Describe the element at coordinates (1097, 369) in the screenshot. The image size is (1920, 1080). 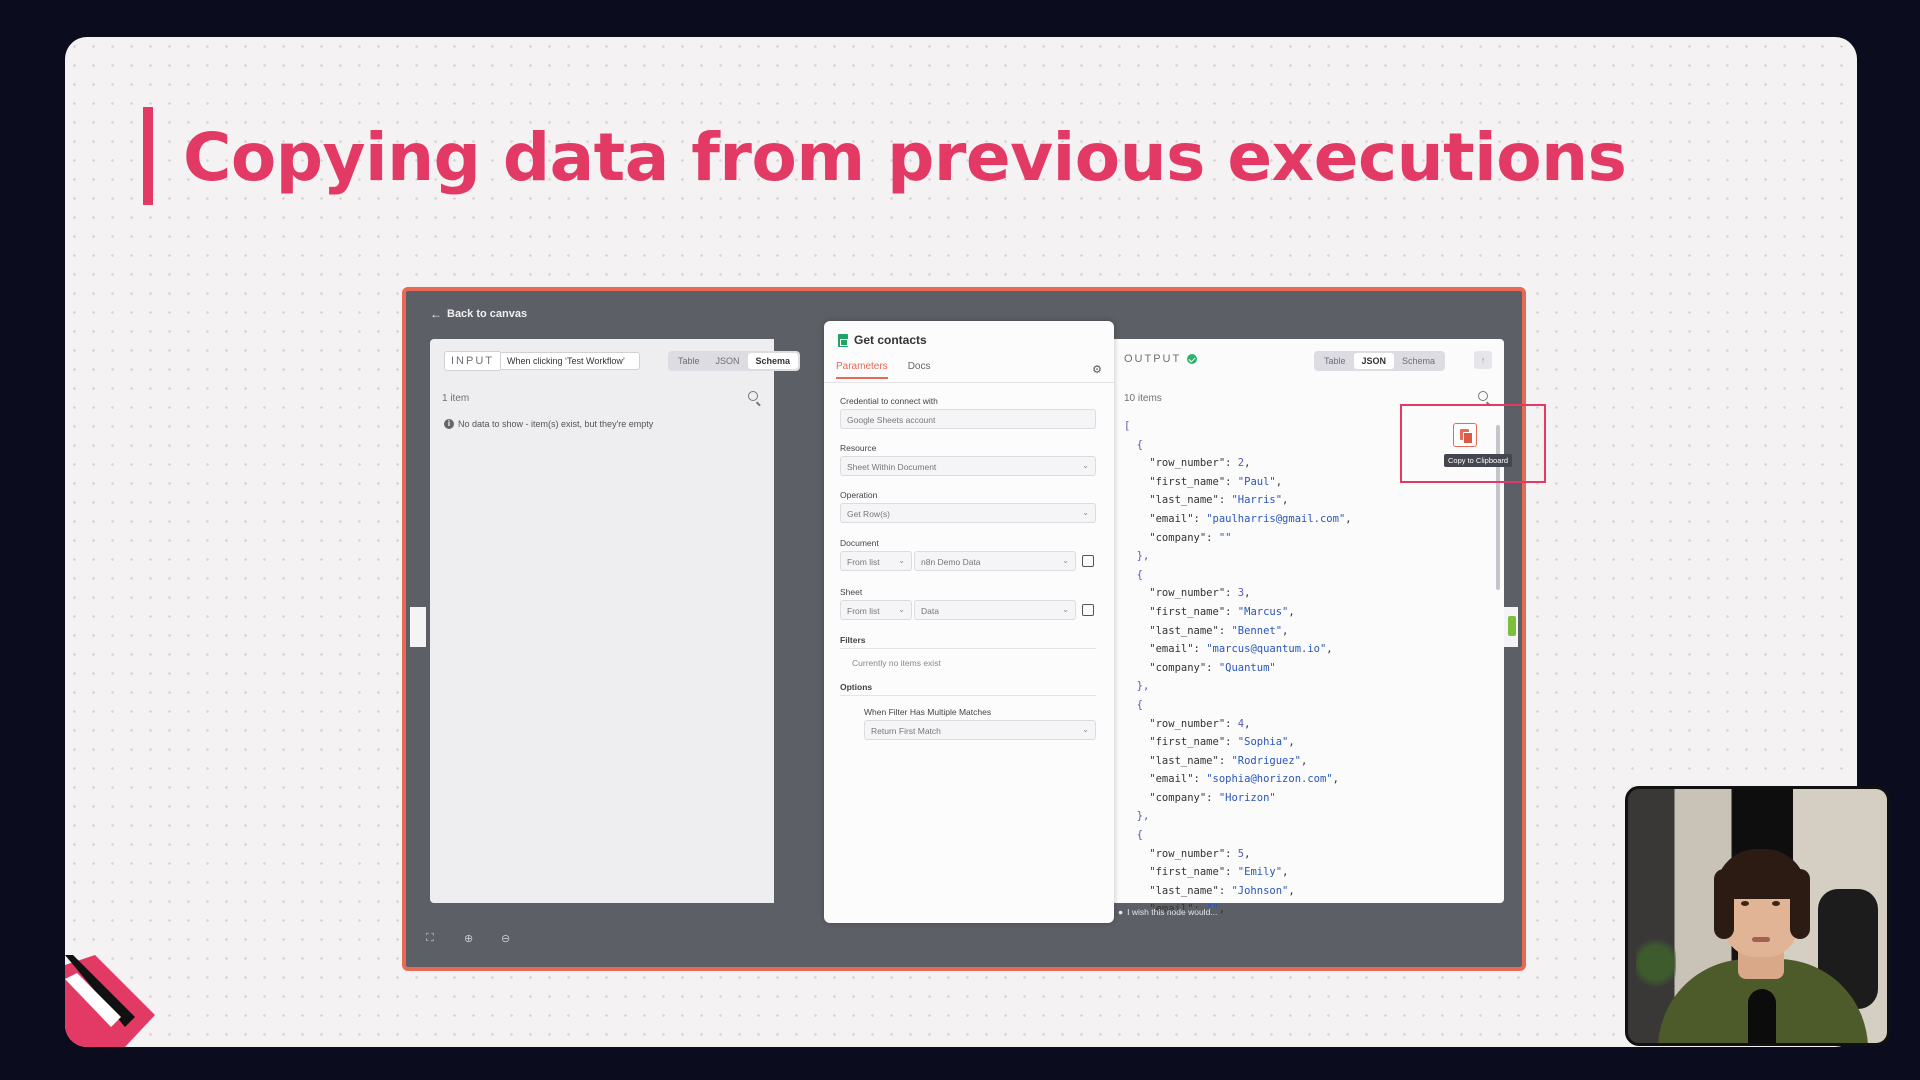
I see `gear-icon: ⚙` at that location.